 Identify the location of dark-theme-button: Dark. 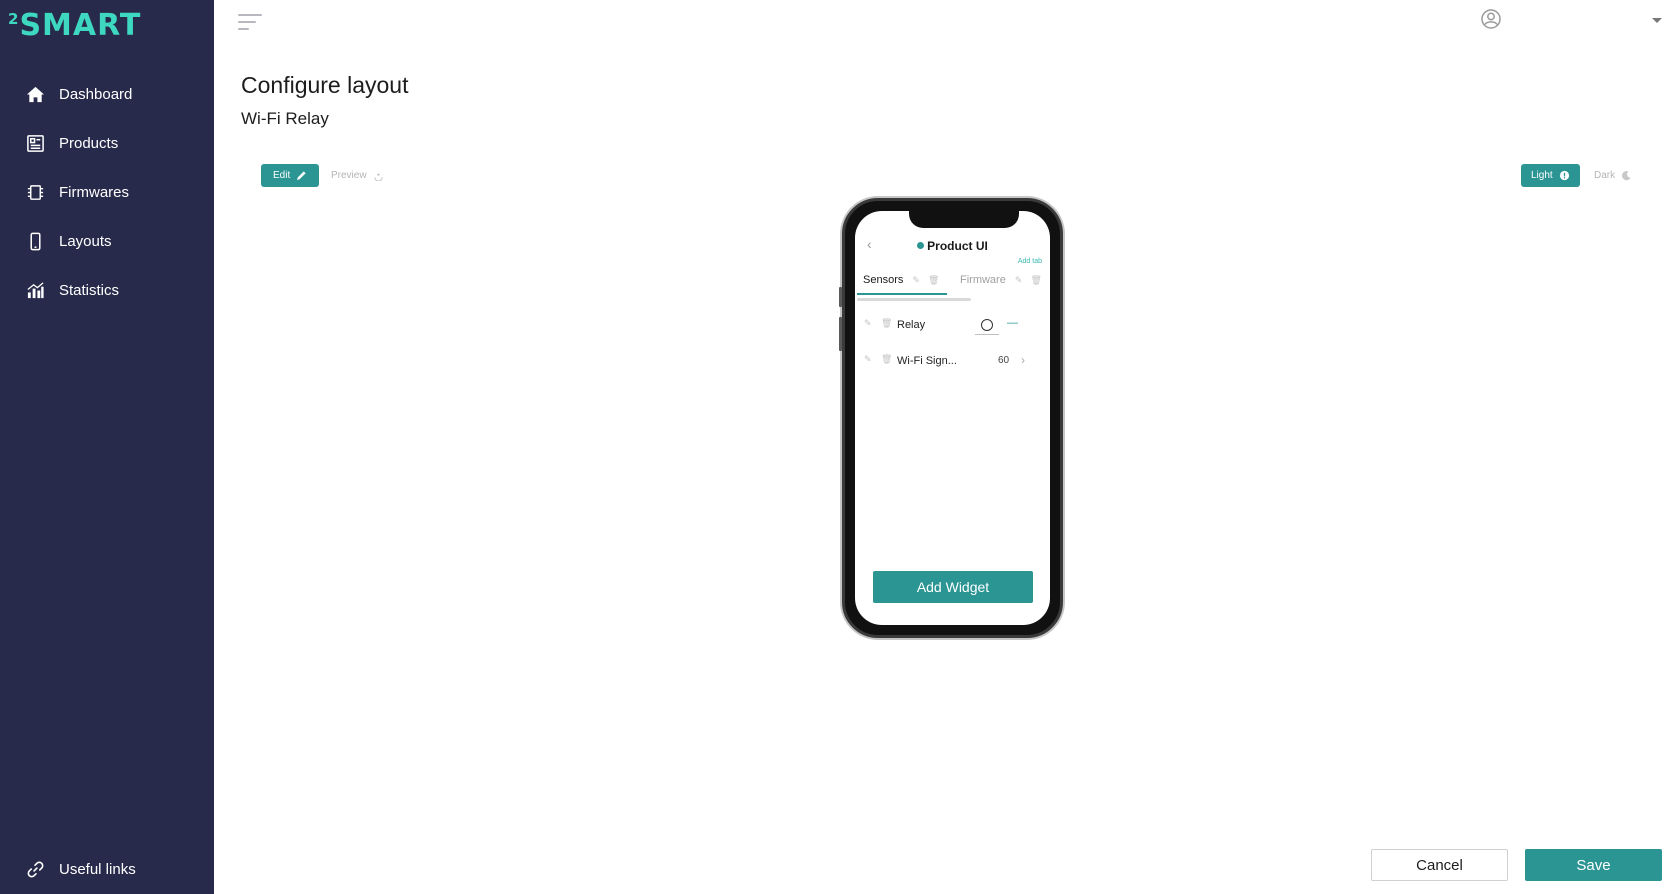
(1613, 175).